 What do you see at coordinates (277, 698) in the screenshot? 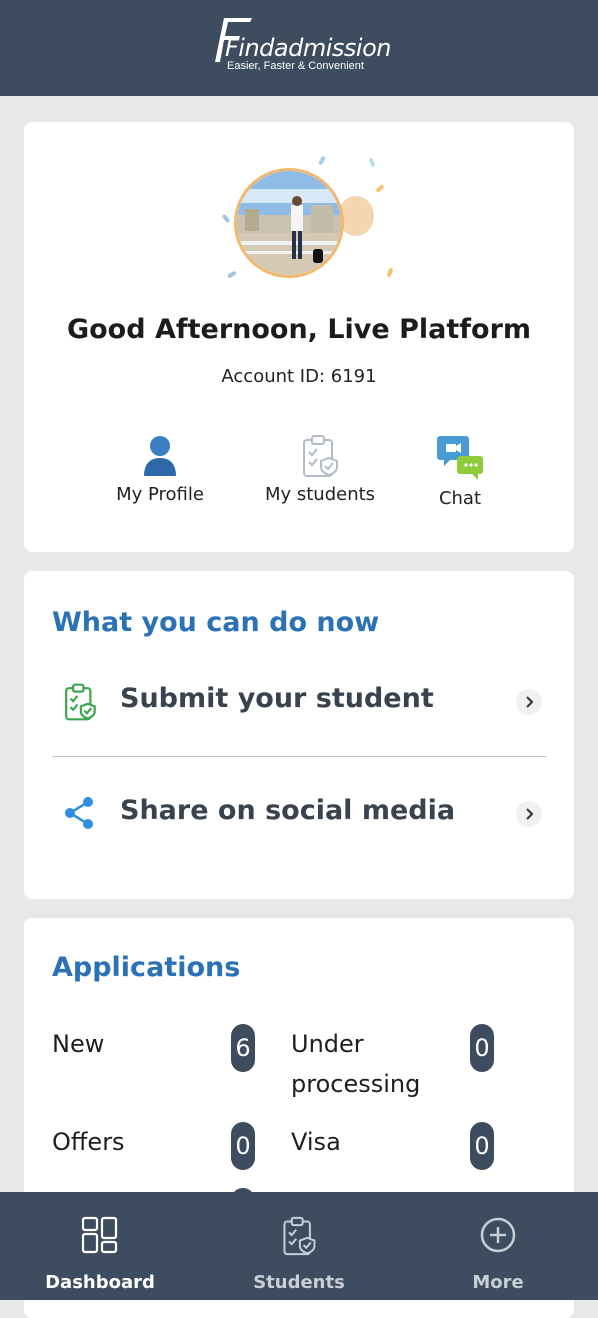
I see `submit-student-label: Submit your student` at bounding box center [277, 698].